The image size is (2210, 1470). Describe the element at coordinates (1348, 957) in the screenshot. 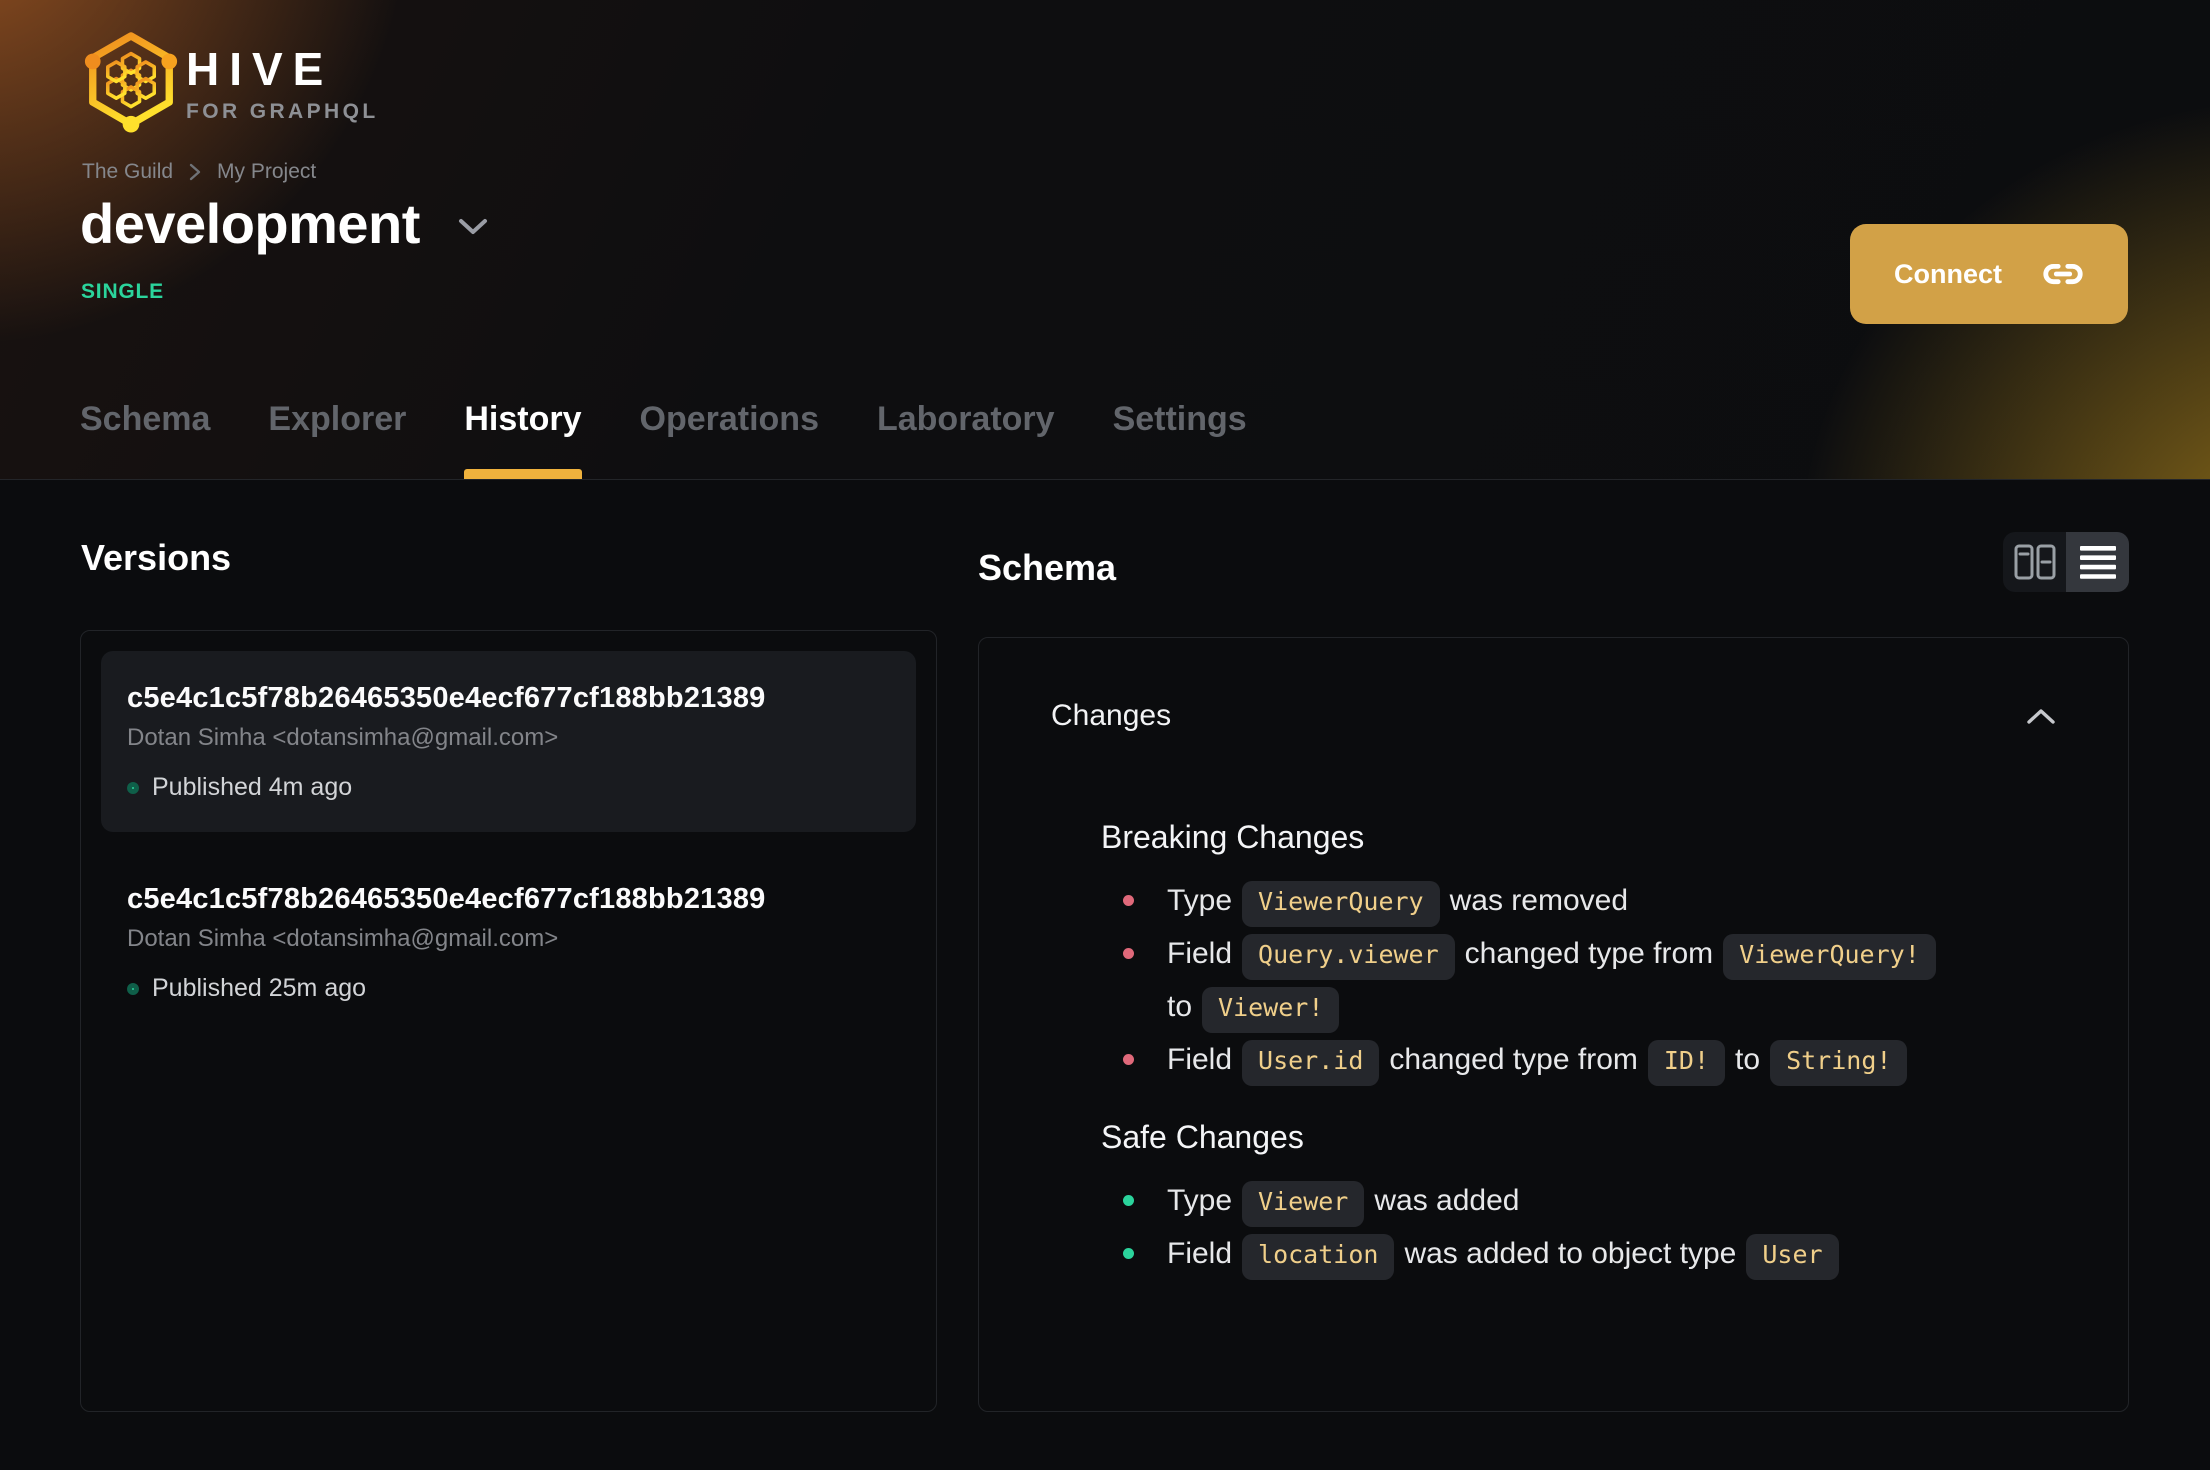

I see `code-chip: Query.viewer` at that location.